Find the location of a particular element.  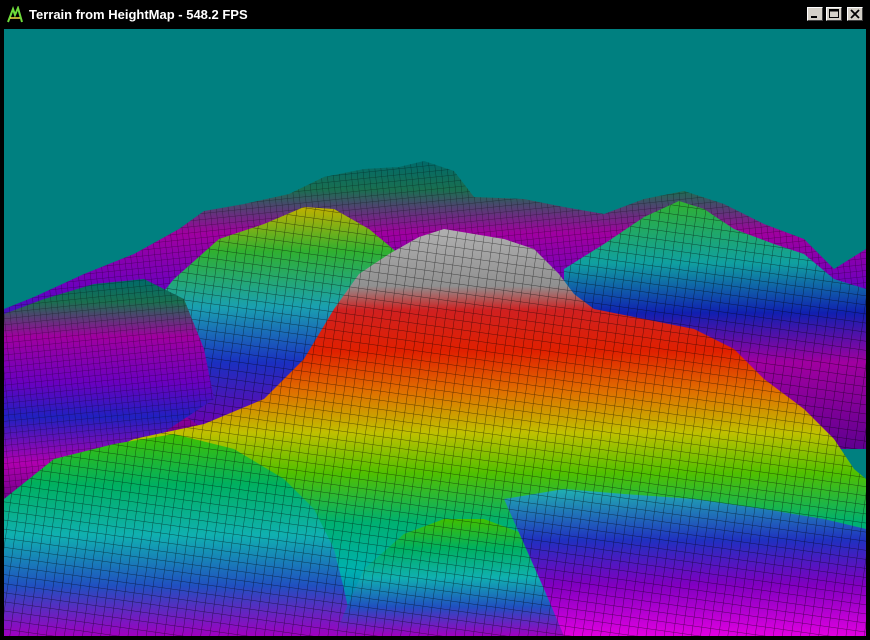

maximize-icon is located at coordinates (834, 13).